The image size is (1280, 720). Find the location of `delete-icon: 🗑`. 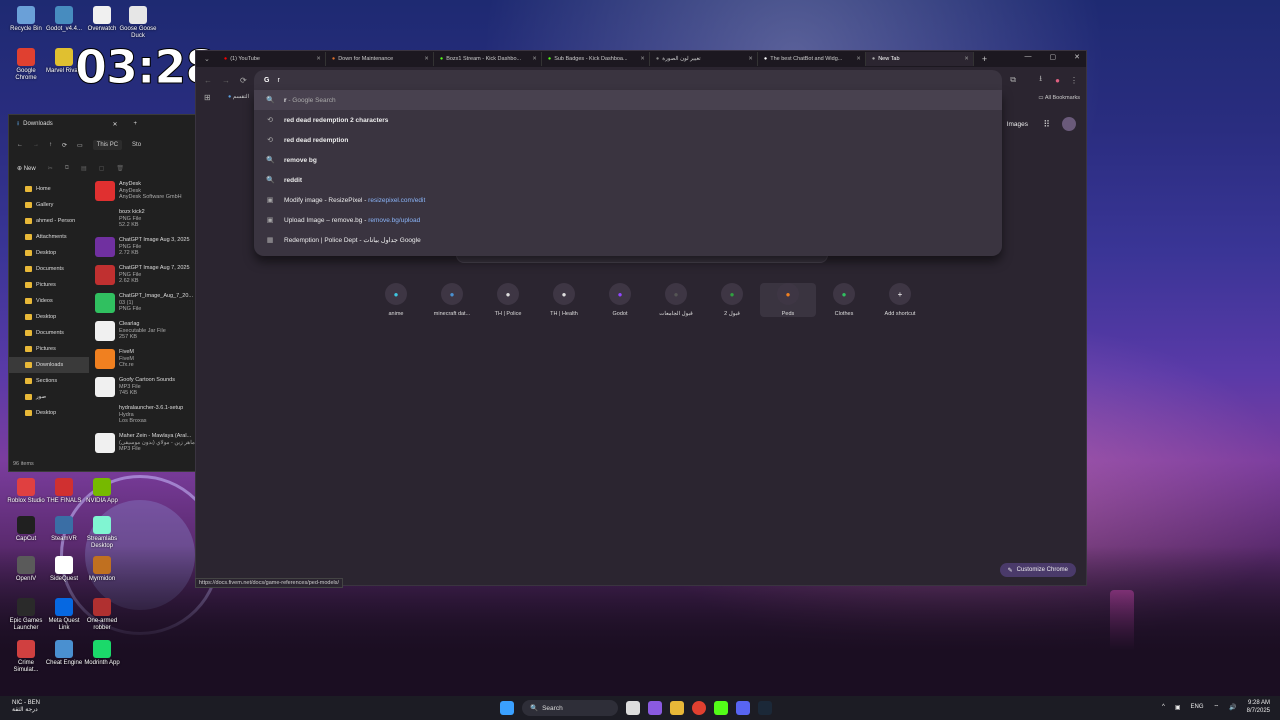

delete-icon: 🗑 is located at coordinates (120, 168).